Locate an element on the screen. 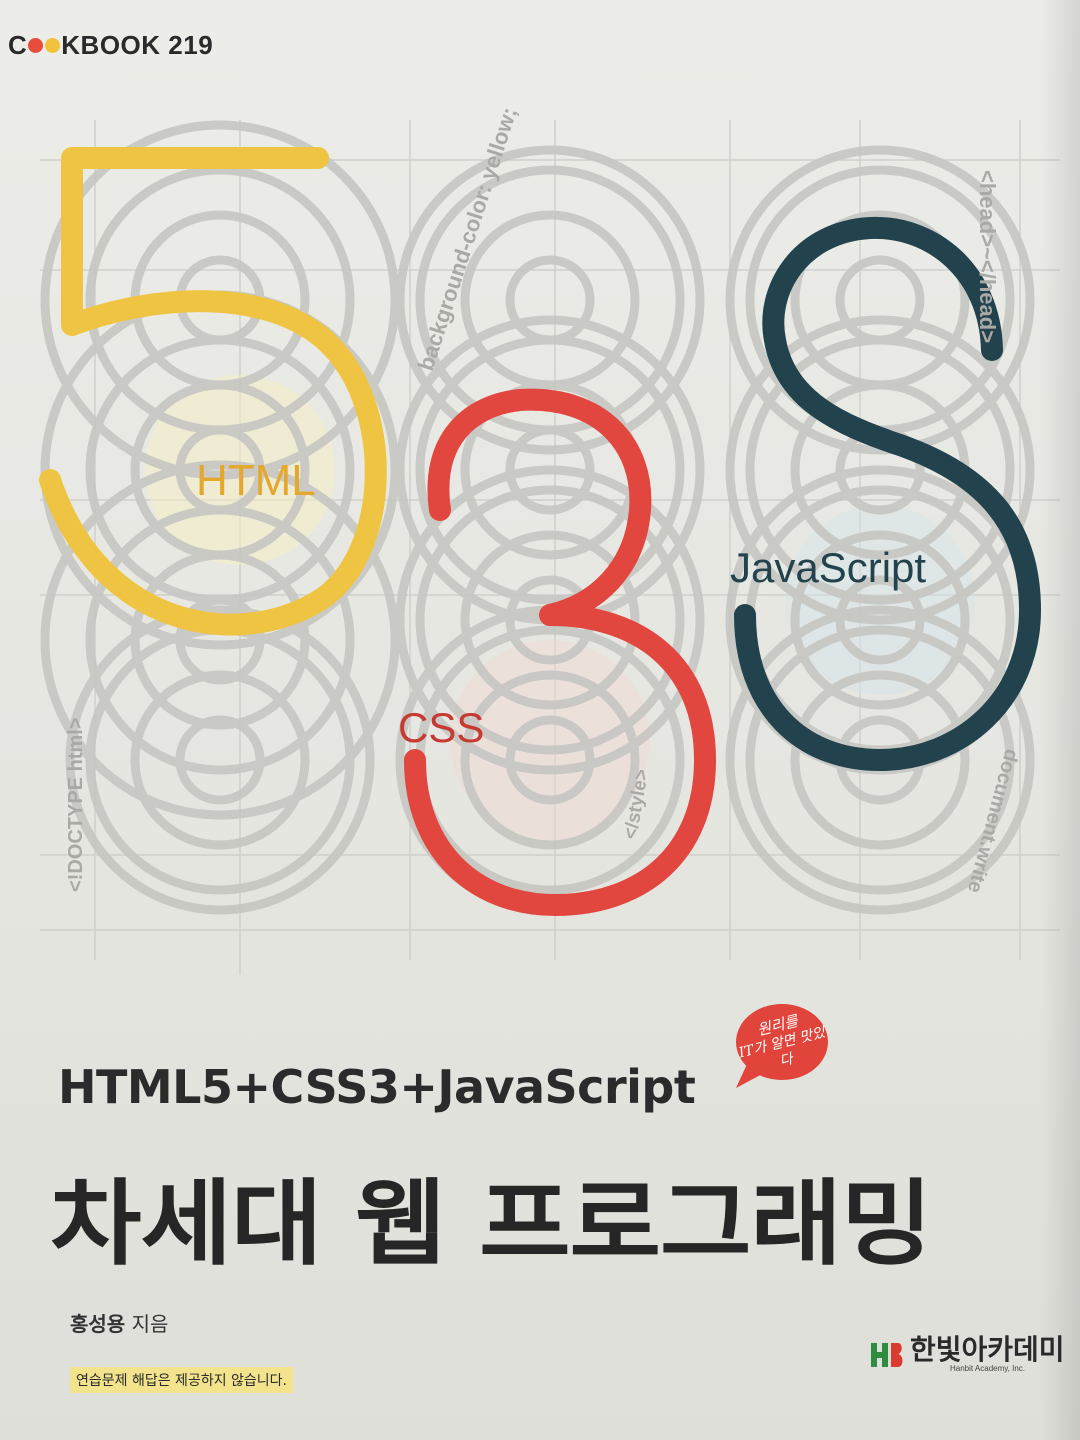 Image resolution: width=1080 pixels, height=1440 pixels. html-label: HTML is located at coordinates (256, 480).